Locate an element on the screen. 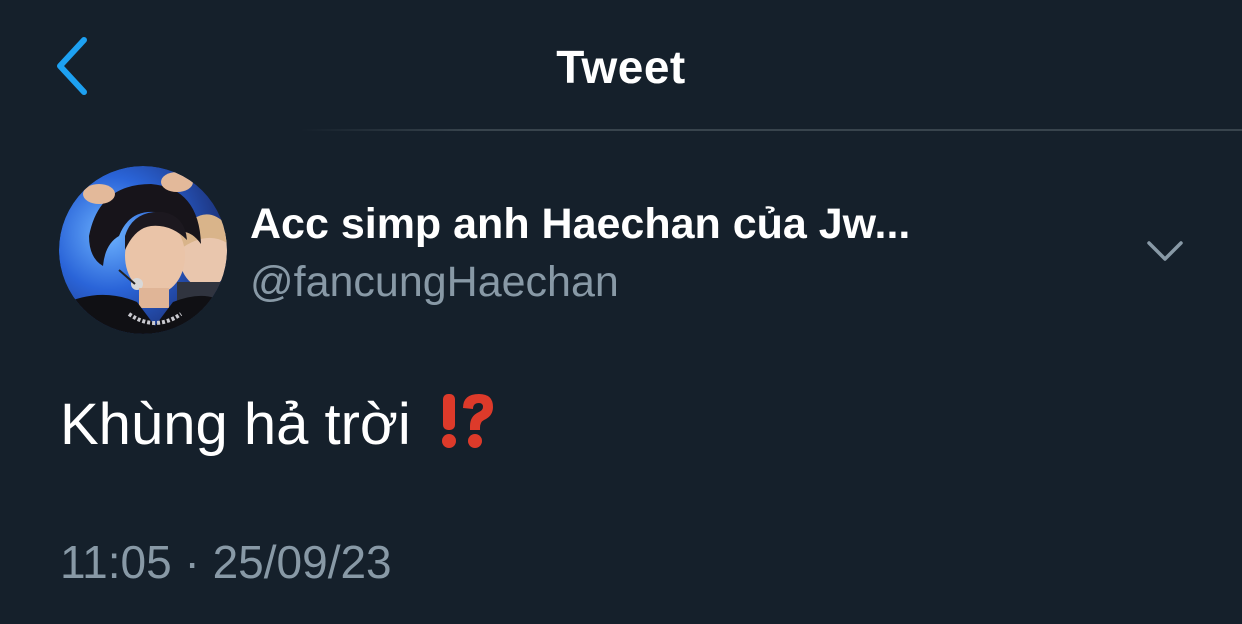 Image resolution: width=1242 pixels, height=624 pixels. author-handle: @fancungHaechan is located at coordinates (434, 282).